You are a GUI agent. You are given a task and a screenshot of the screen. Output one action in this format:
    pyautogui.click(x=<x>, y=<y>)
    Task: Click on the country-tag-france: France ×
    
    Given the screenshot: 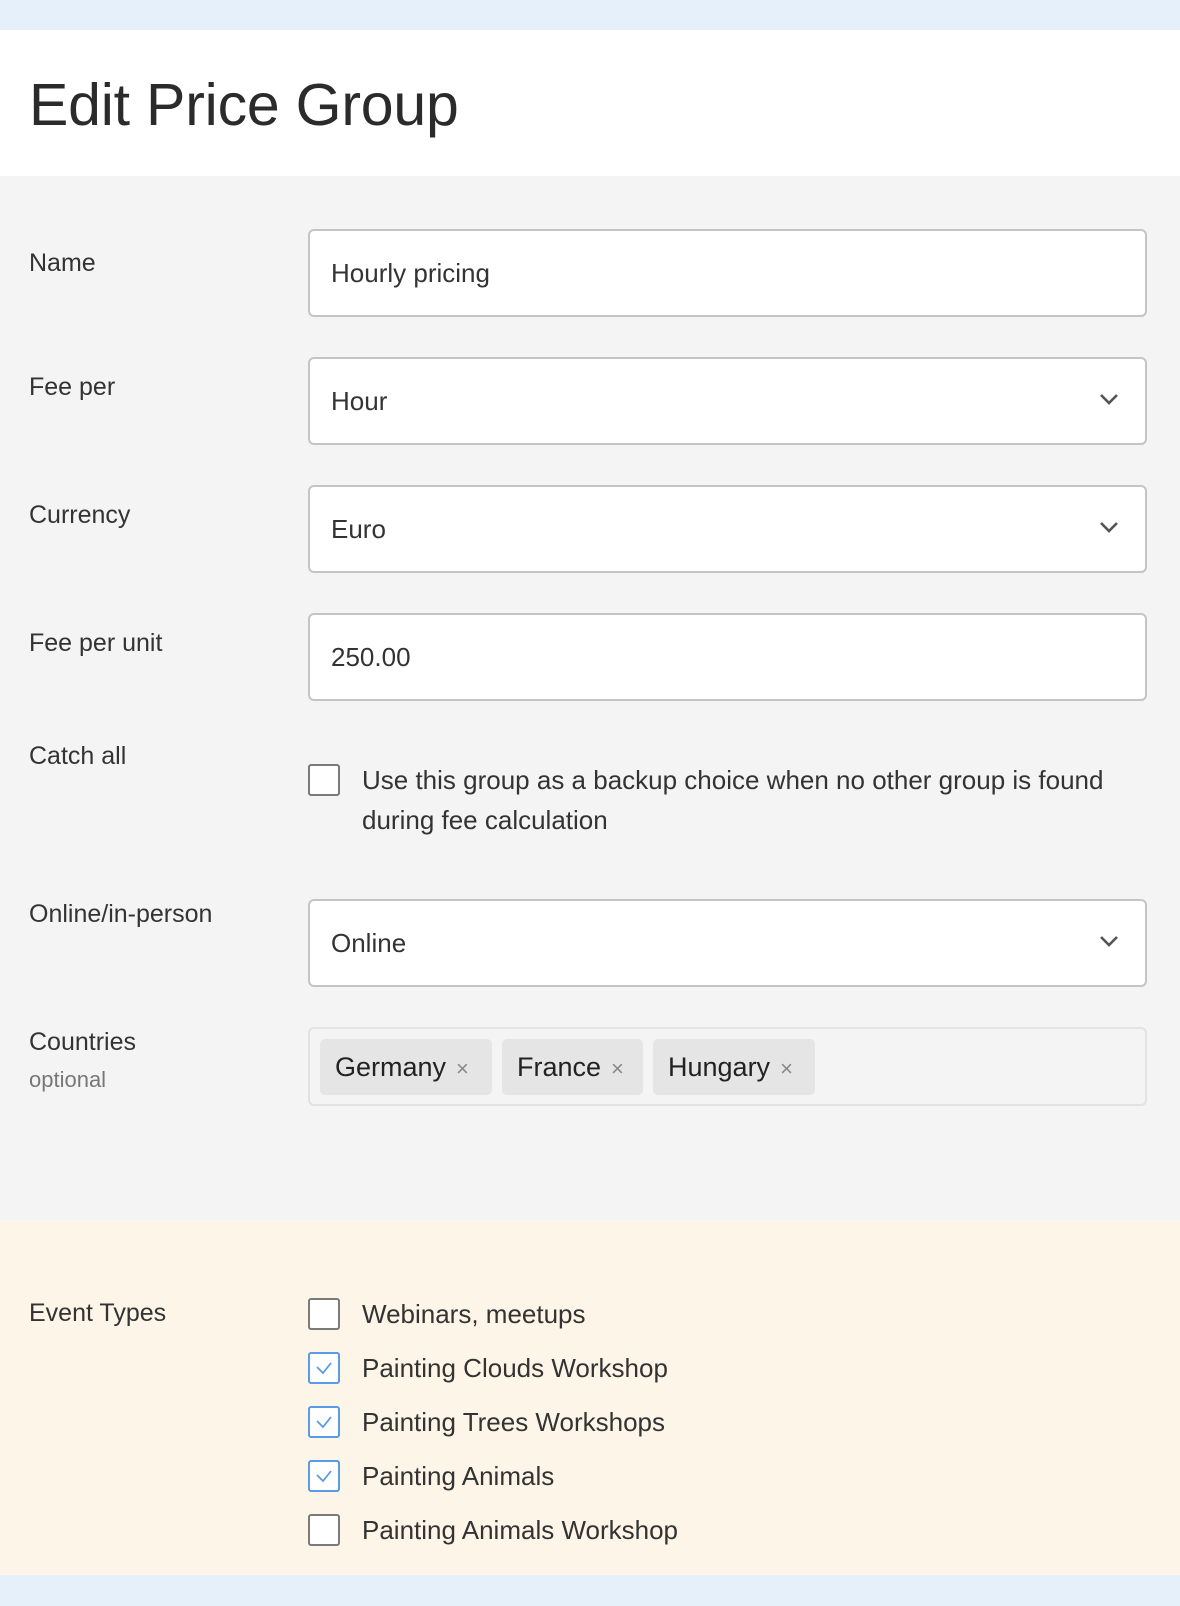 What is the action you would take?
    pyautogui.click(x=572, y=1067)
    